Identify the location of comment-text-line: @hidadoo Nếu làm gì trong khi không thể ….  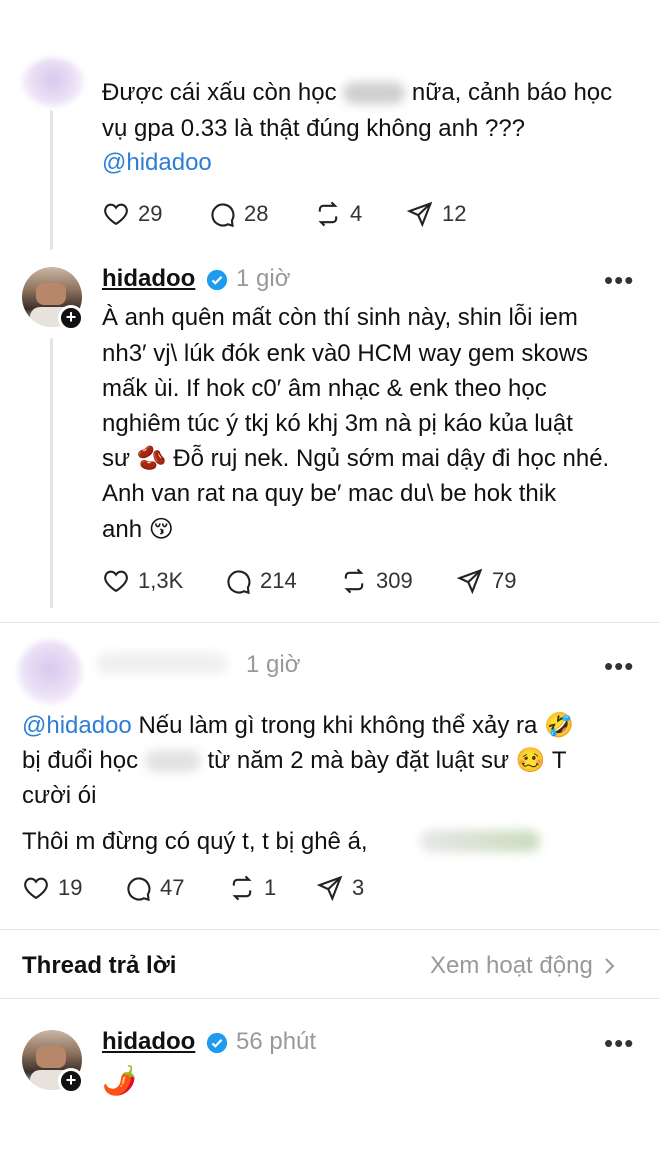
(298, 726).